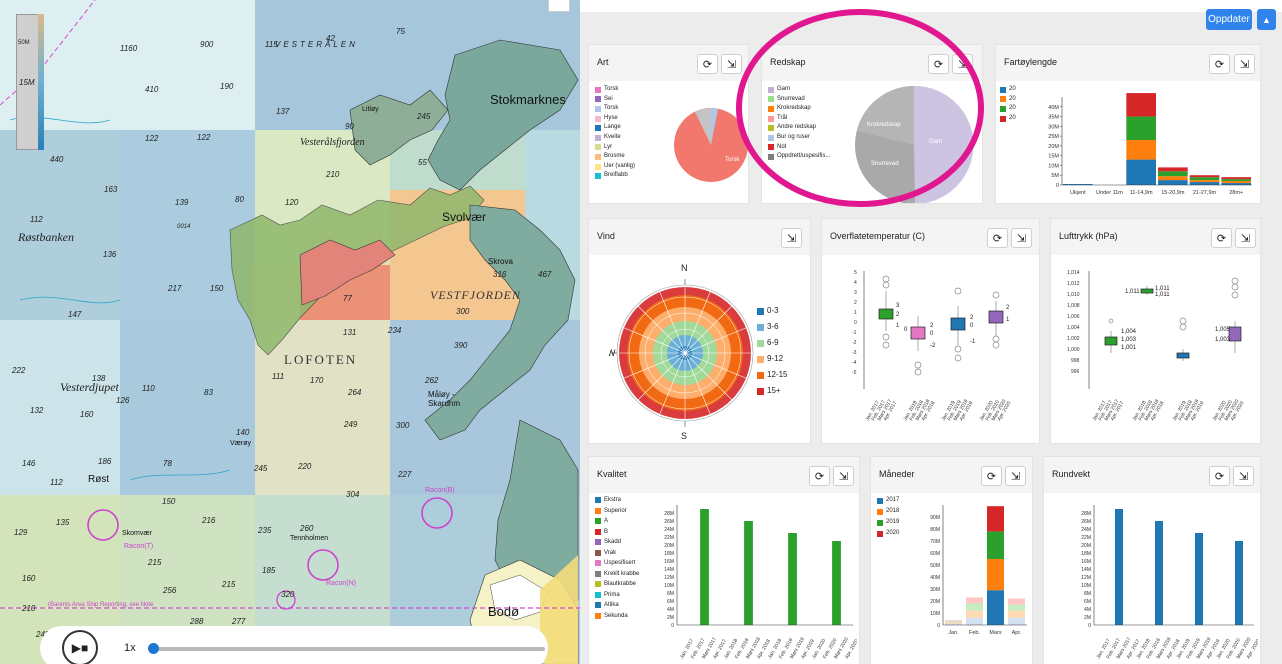 The width and height of the screenshot is (1282, 664). Describe the element at coordinates (332, 142) in the screenshot. I see `place-vesteralsfjorden: Vesterålsfjorden` at that location.